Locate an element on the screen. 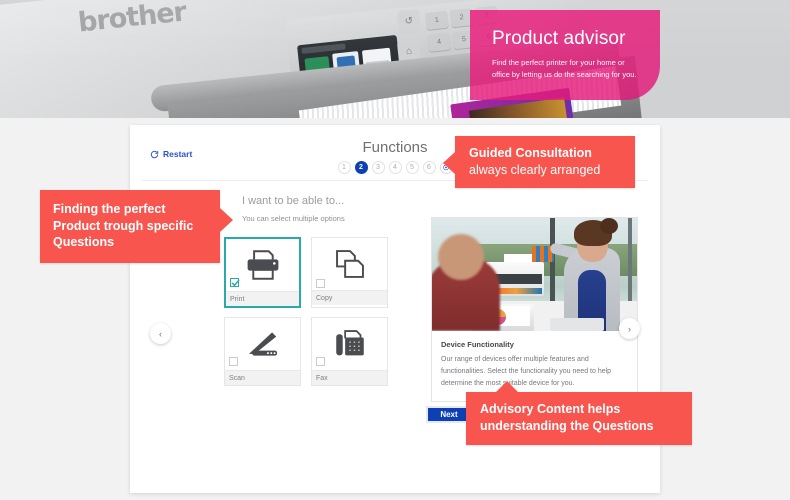 This screenshot has height=500, width=790. option-card-grid: Print Copy Scan Fax Next is located at coordinates (348, 330).